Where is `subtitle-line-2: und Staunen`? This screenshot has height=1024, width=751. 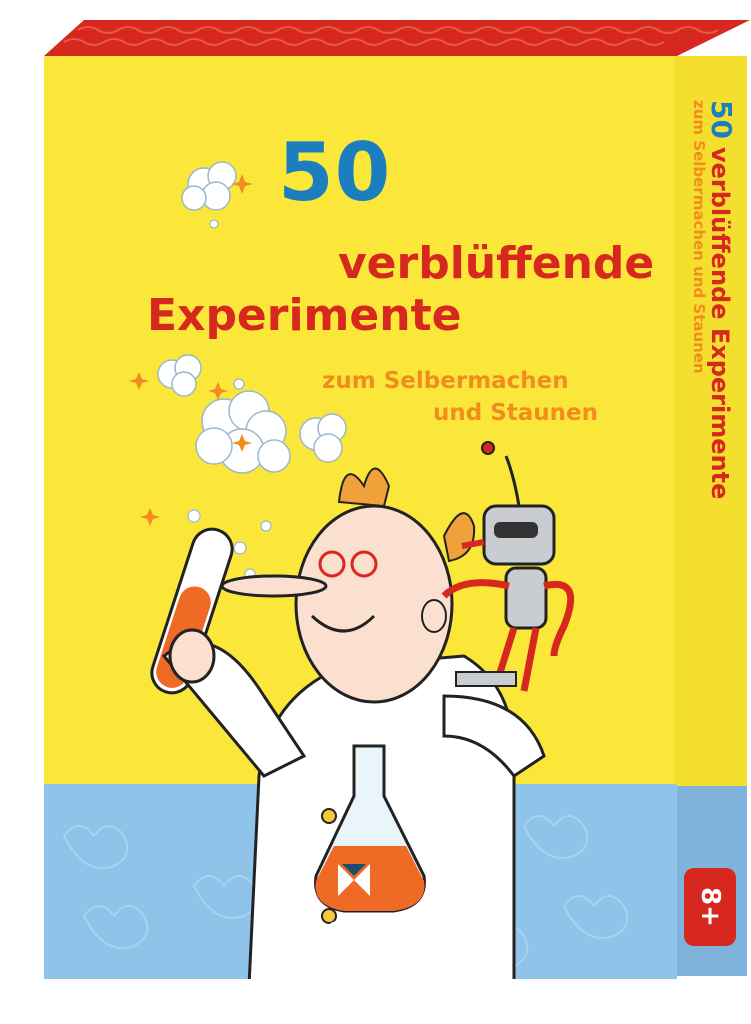 subtitle-line-2: und Staunen is located at coordinates (516, 413).